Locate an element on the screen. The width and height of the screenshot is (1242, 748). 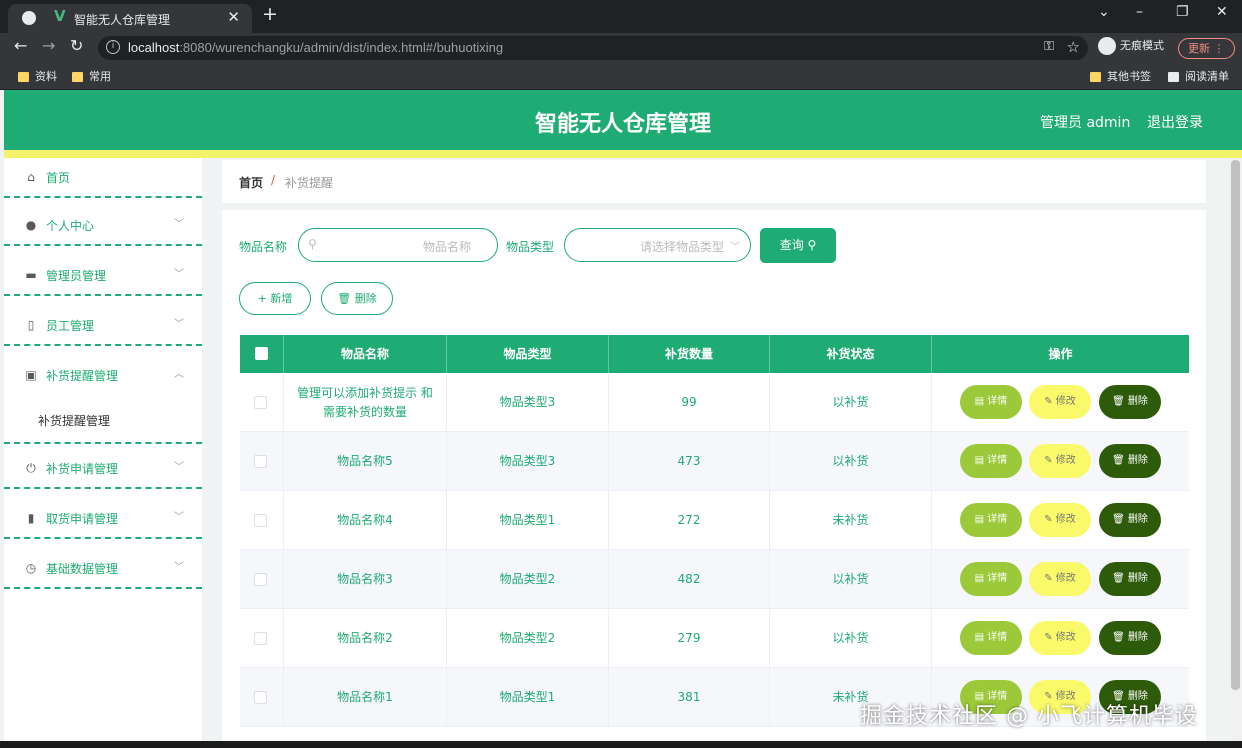
sidebar-item-profile: ● 个人中心 ﹀ is located at coordinates (103, 226).